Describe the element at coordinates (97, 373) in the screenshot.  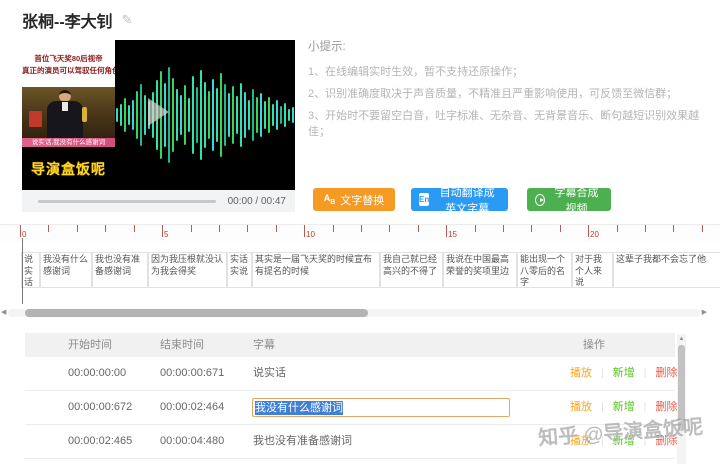
I see `start-time-cell: 00:00:00:00` at that location.